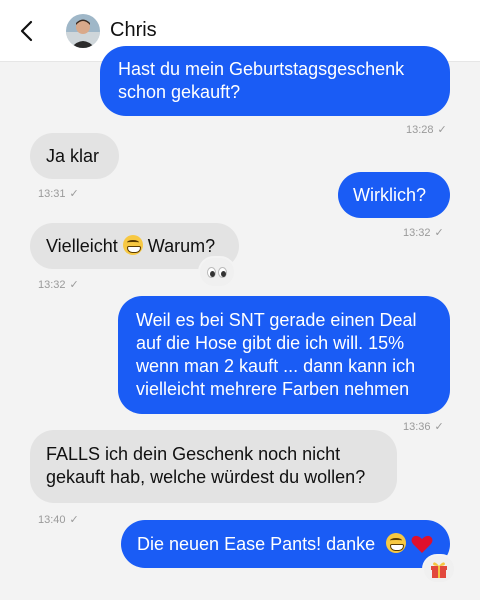 The image size is (480, 600). What do you see at coordinates (426, 130) in the screenshot?
I see `message-timestamp: 13:28 ✓` at bounding box center [426, 130].